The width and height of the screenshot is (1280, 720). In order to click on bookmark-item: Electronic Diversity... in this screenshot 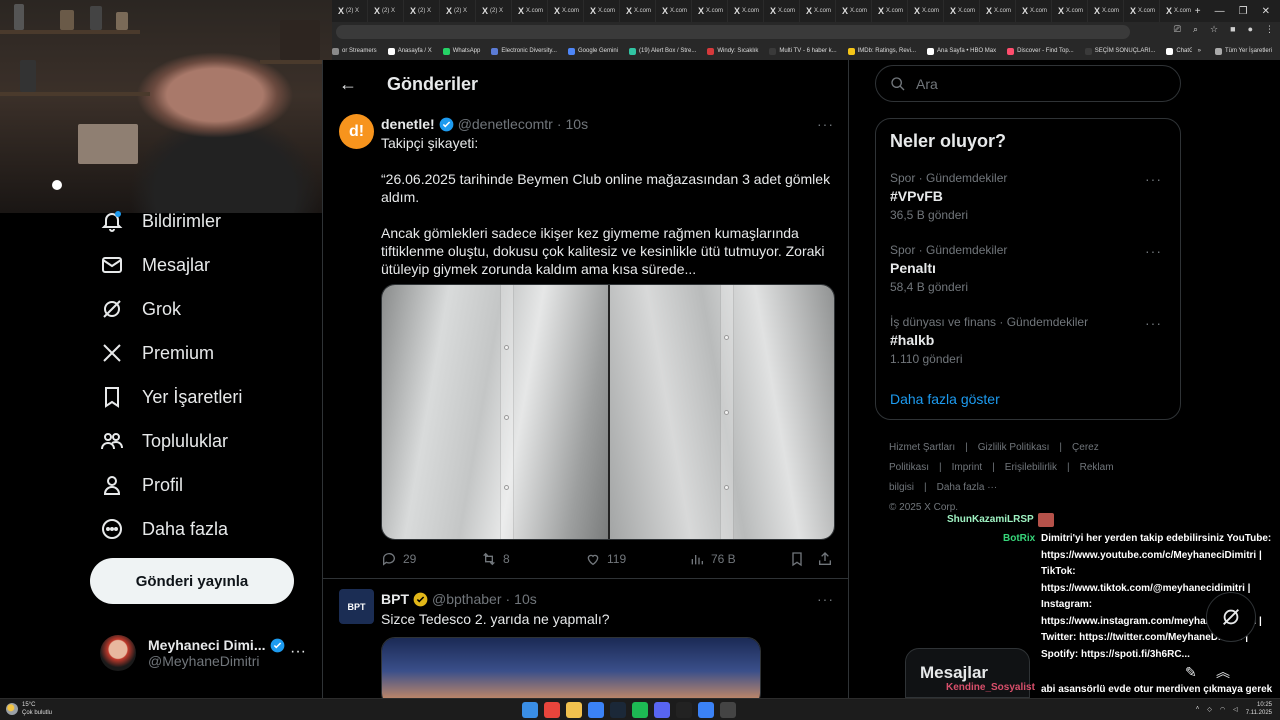, I will do `click(524, 51)`.